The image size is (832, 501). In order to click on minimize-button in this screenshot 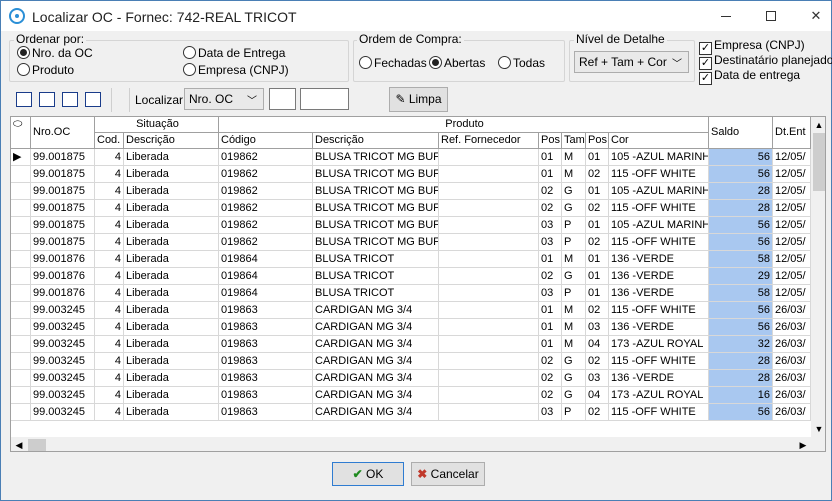, I will do `click(726, 16)`.